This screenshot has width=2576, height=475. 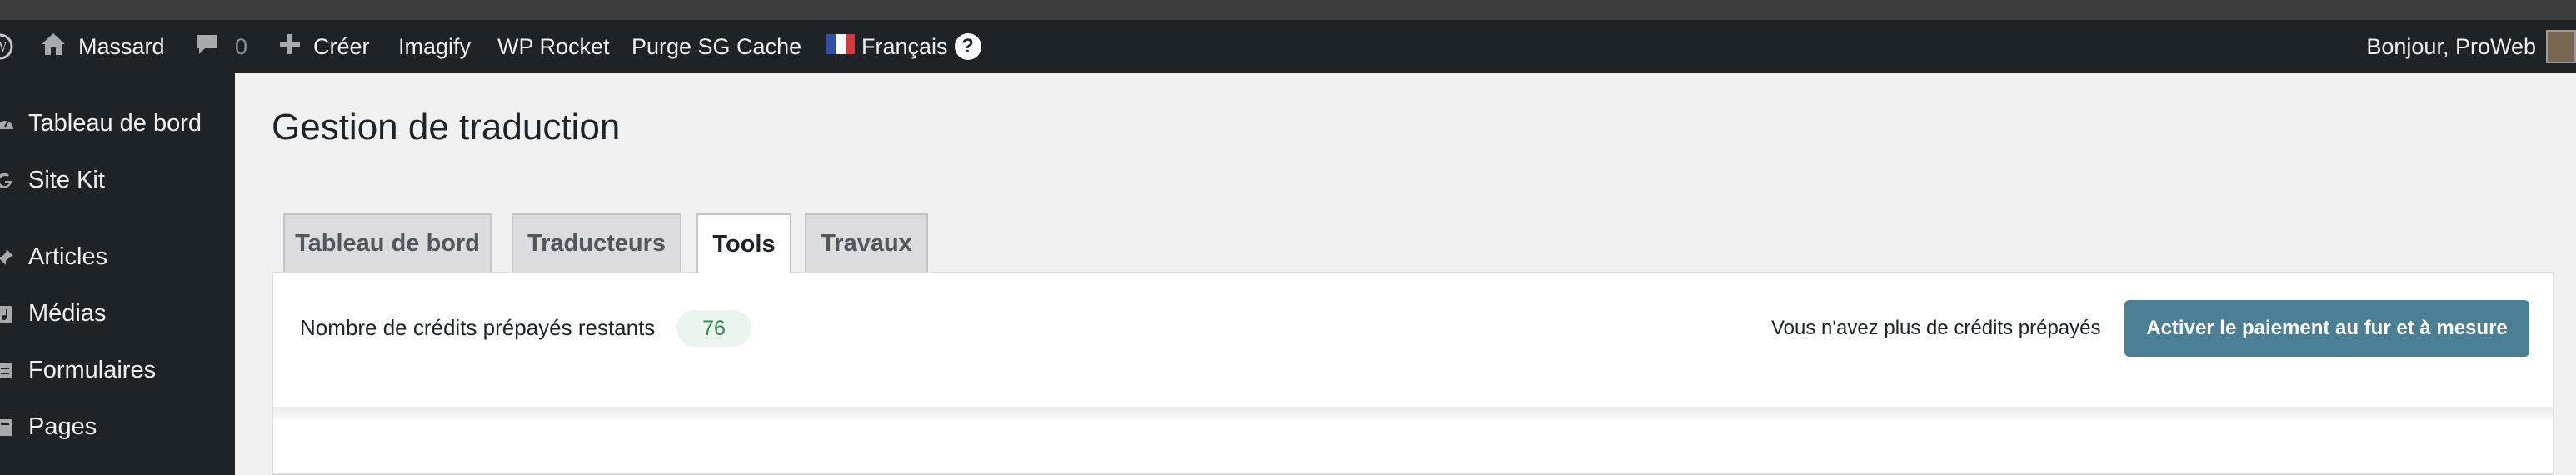 I want to click on sidebar-item-label: Articles, so click(x=68, y=256).